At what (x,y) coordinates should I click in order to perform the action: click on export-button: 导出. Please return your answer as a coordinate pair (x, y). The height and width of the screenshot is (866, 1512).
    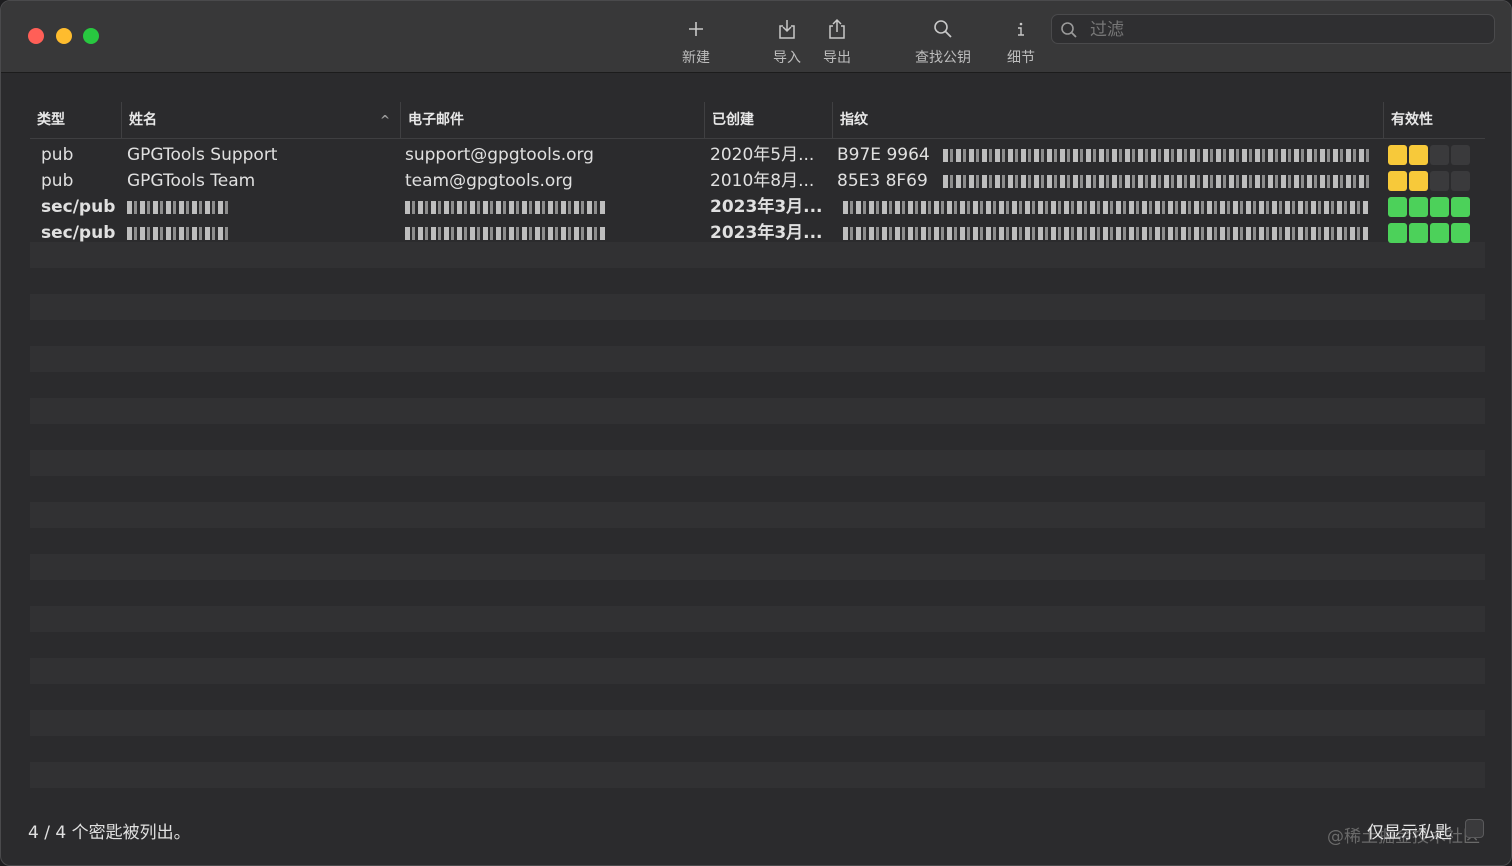
    Looking at the image, I should click on (837, 41).